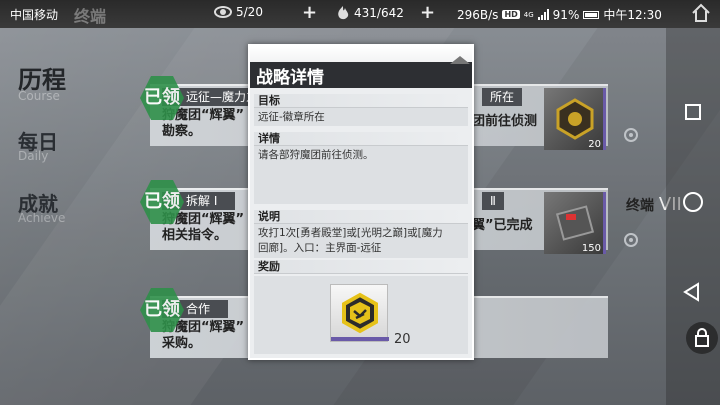 The height and width of the screenshot is (405, 720). I want to click on lock-icon, so click(702, 338).